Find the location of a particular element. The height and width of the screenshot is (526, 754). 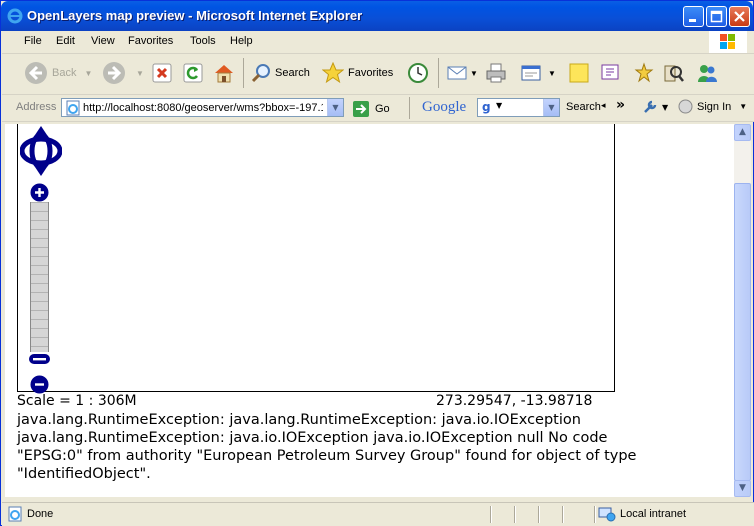

pan-control is located at coordinates (41, 150).